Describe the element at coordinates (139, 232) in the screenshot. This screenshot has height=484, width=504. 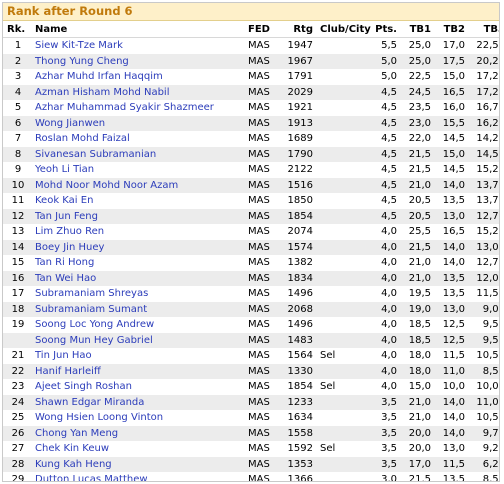
I see `player-name-cell: Lim Zhuo Ren` at that location.